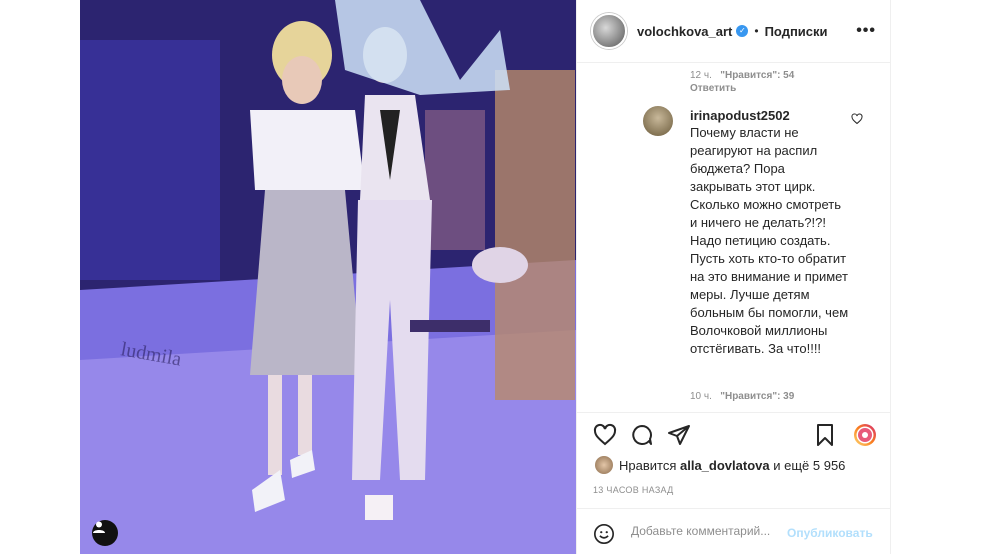 This screenshot has height=555, width=985. I want to click on tagged-users-button, so click(105, 533).